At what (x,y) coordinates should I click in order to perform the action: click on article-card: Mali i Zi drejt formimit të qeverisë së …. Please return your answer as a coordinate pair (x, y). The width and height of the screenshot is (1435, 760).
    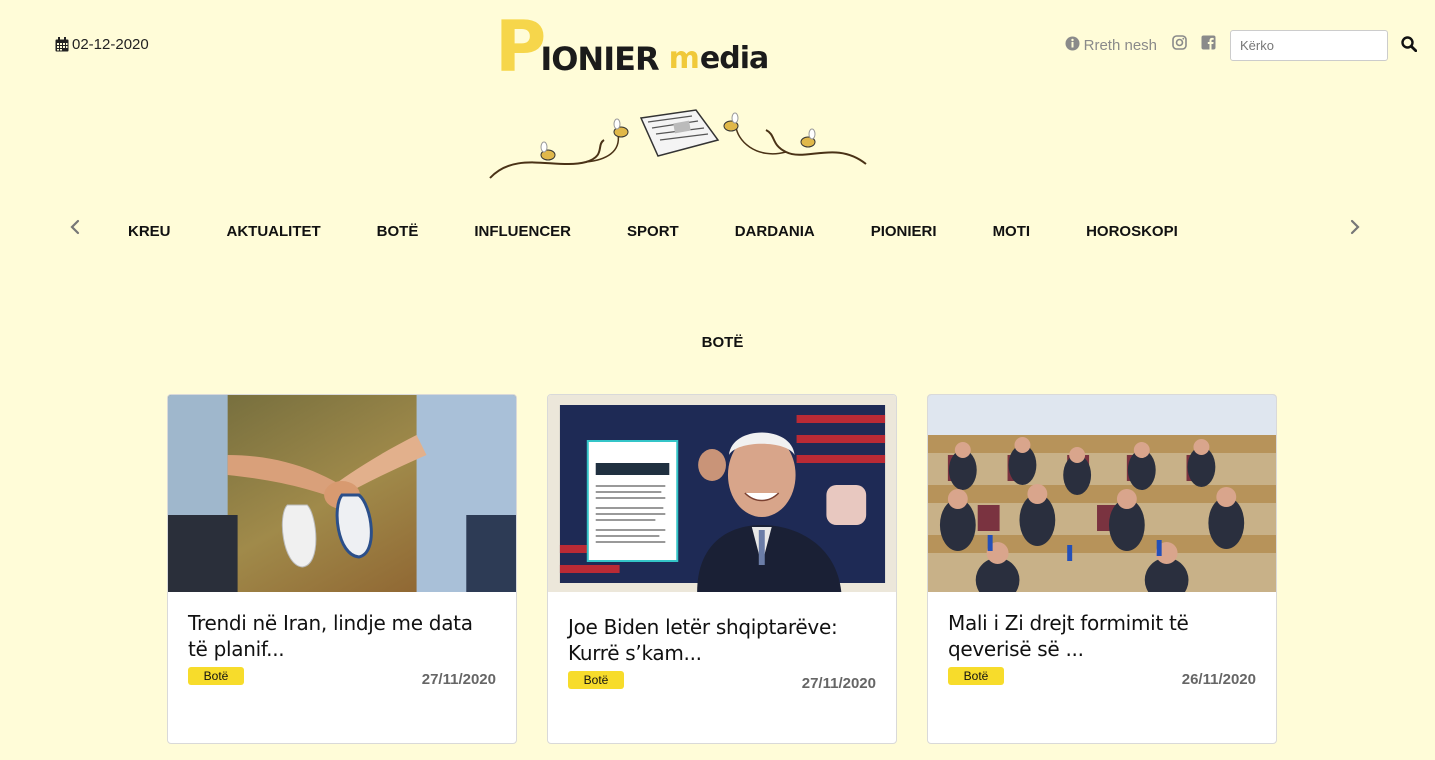
    Looking at the image, I should click on (1102, 569).